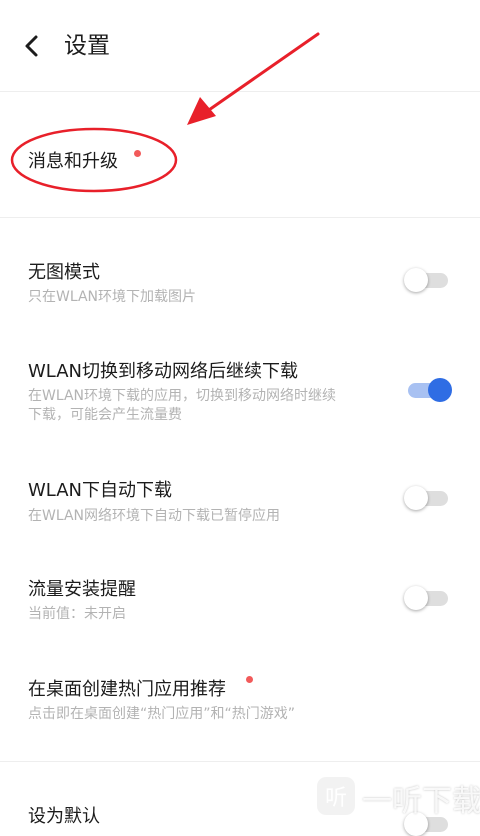  What do you see at coordinates (240, 610) in the screenshot?
I see `setting-item-traffic-alert: 流量安装提醒 当前值：未开启` at bounding box center [240, 610].